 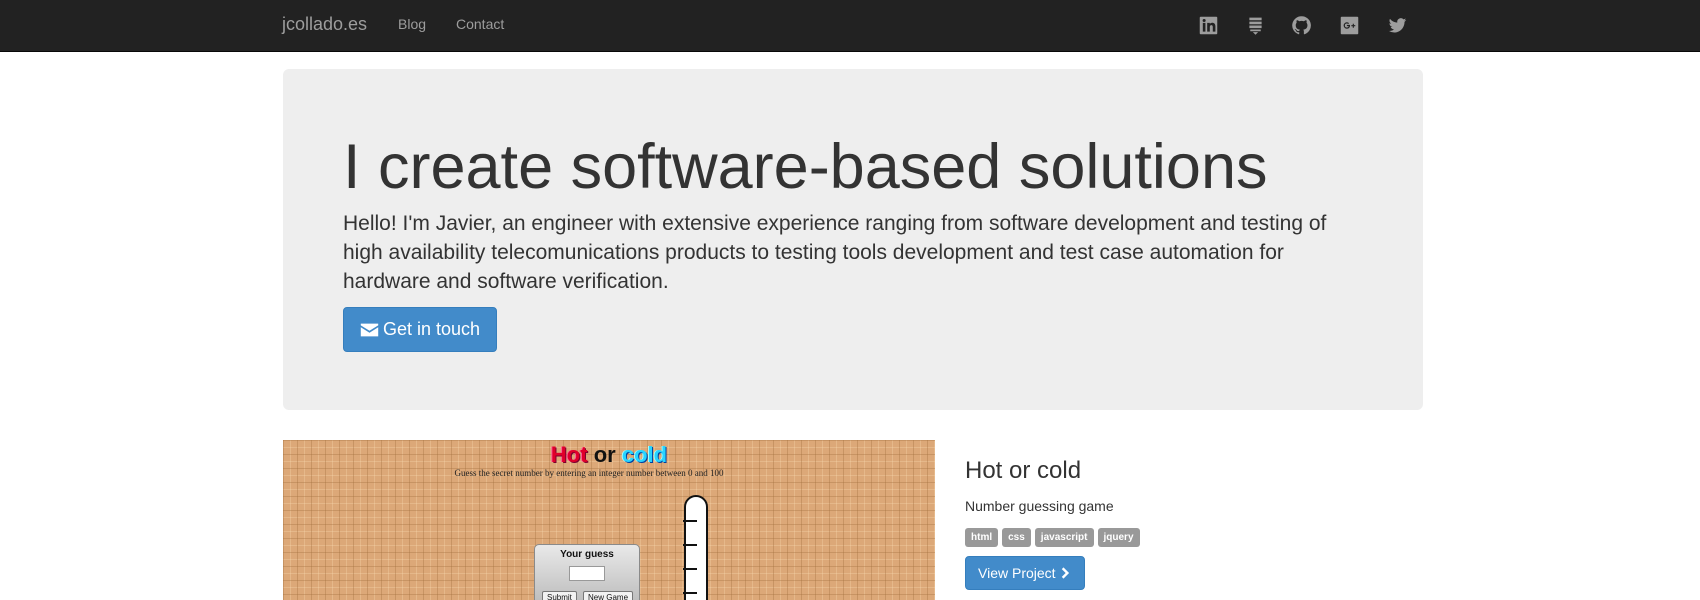 I want to click on github-icon, so click(x=1301, y=25).